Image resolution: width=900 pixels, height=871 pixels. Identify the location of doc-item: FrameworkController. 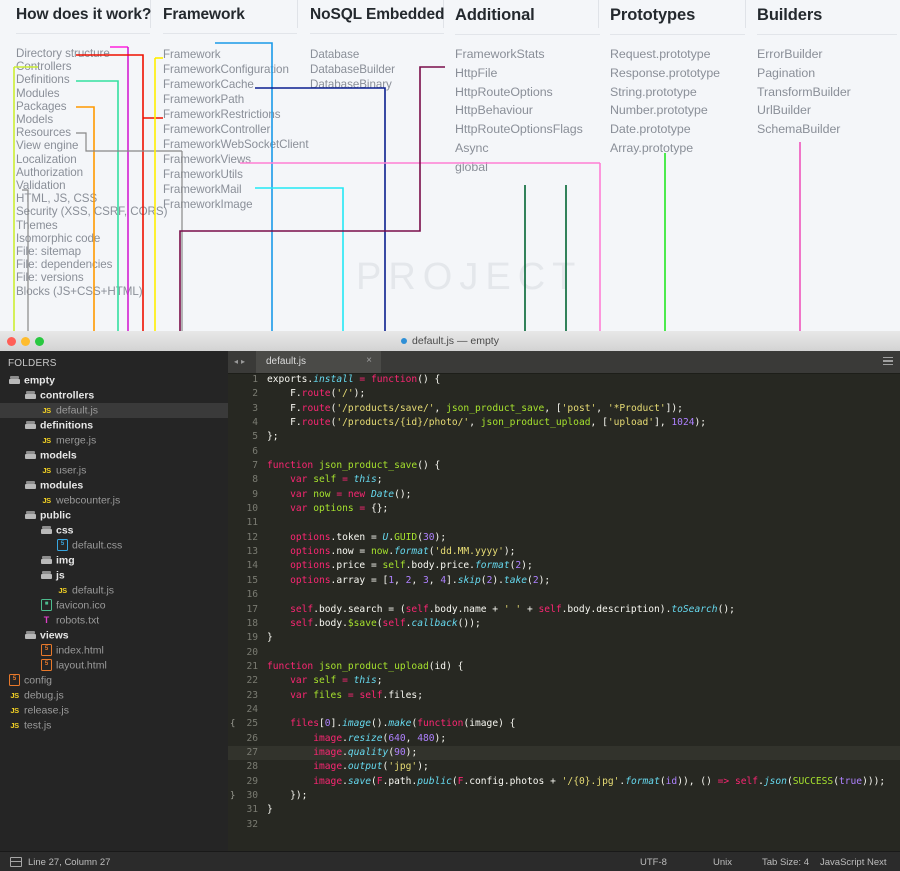
(230, 129).